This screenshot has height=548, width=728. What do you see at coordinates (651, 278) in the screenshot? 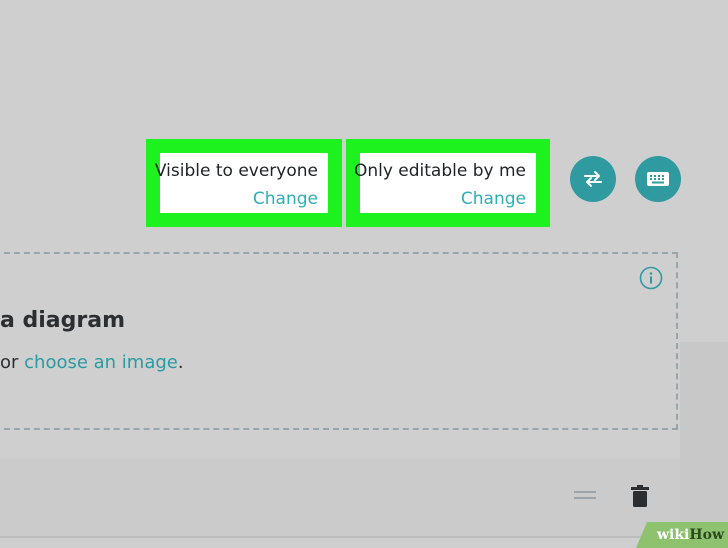
I see `info-icon` at bounding box center [651, 278].